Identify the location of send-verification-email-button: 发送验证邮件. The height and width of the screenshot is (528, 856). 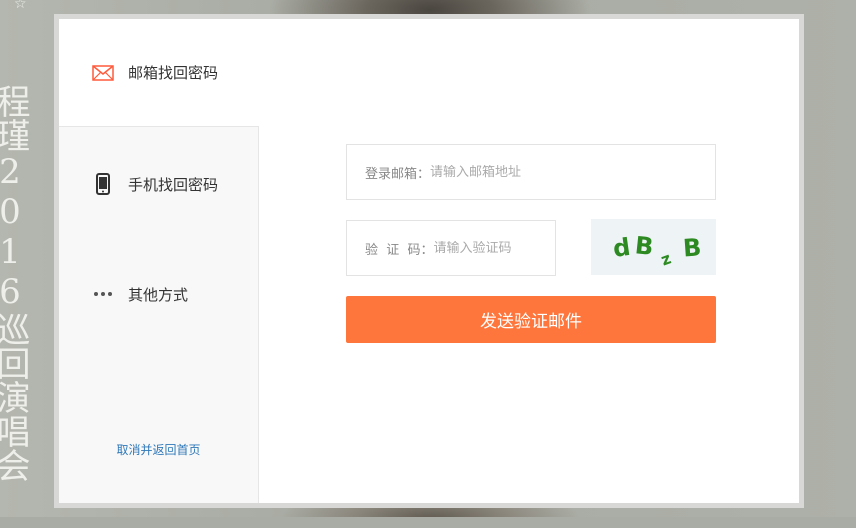
(531, 319).